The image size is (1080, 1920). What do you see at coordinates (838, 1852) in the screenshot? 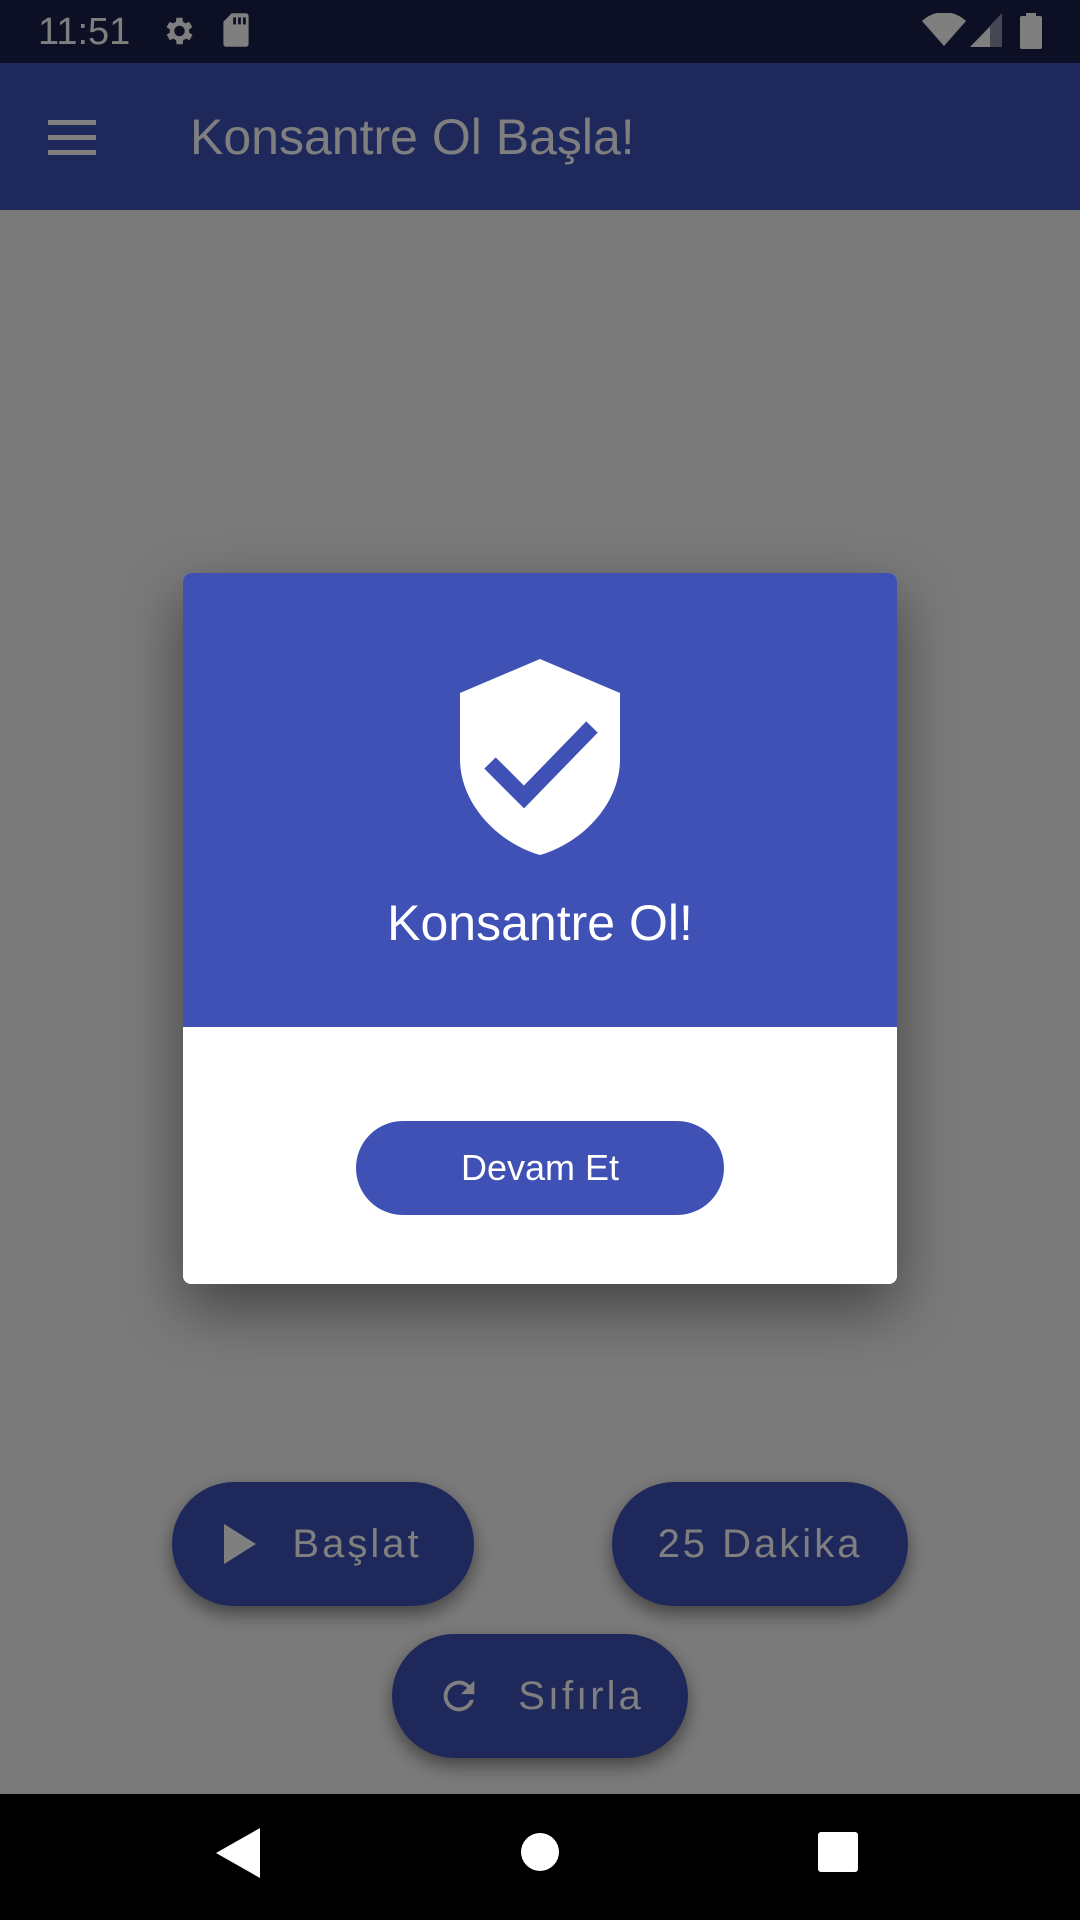
I see `recents-icon` at bounding box center [838, 1852].